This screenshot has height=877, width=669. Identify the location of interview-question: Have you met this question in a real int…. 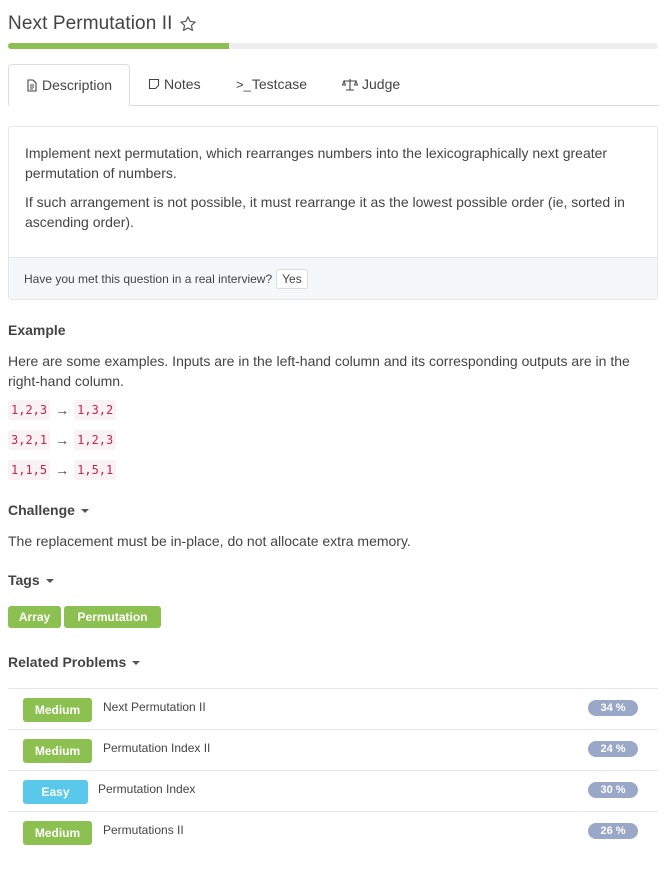
(148, 278).